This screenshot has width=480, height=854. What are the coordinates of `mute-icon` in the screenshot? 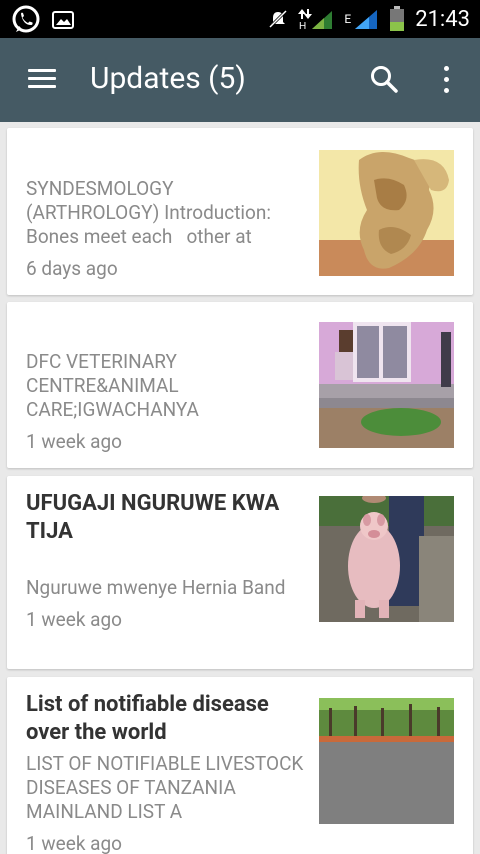 It's located at (278, 19).